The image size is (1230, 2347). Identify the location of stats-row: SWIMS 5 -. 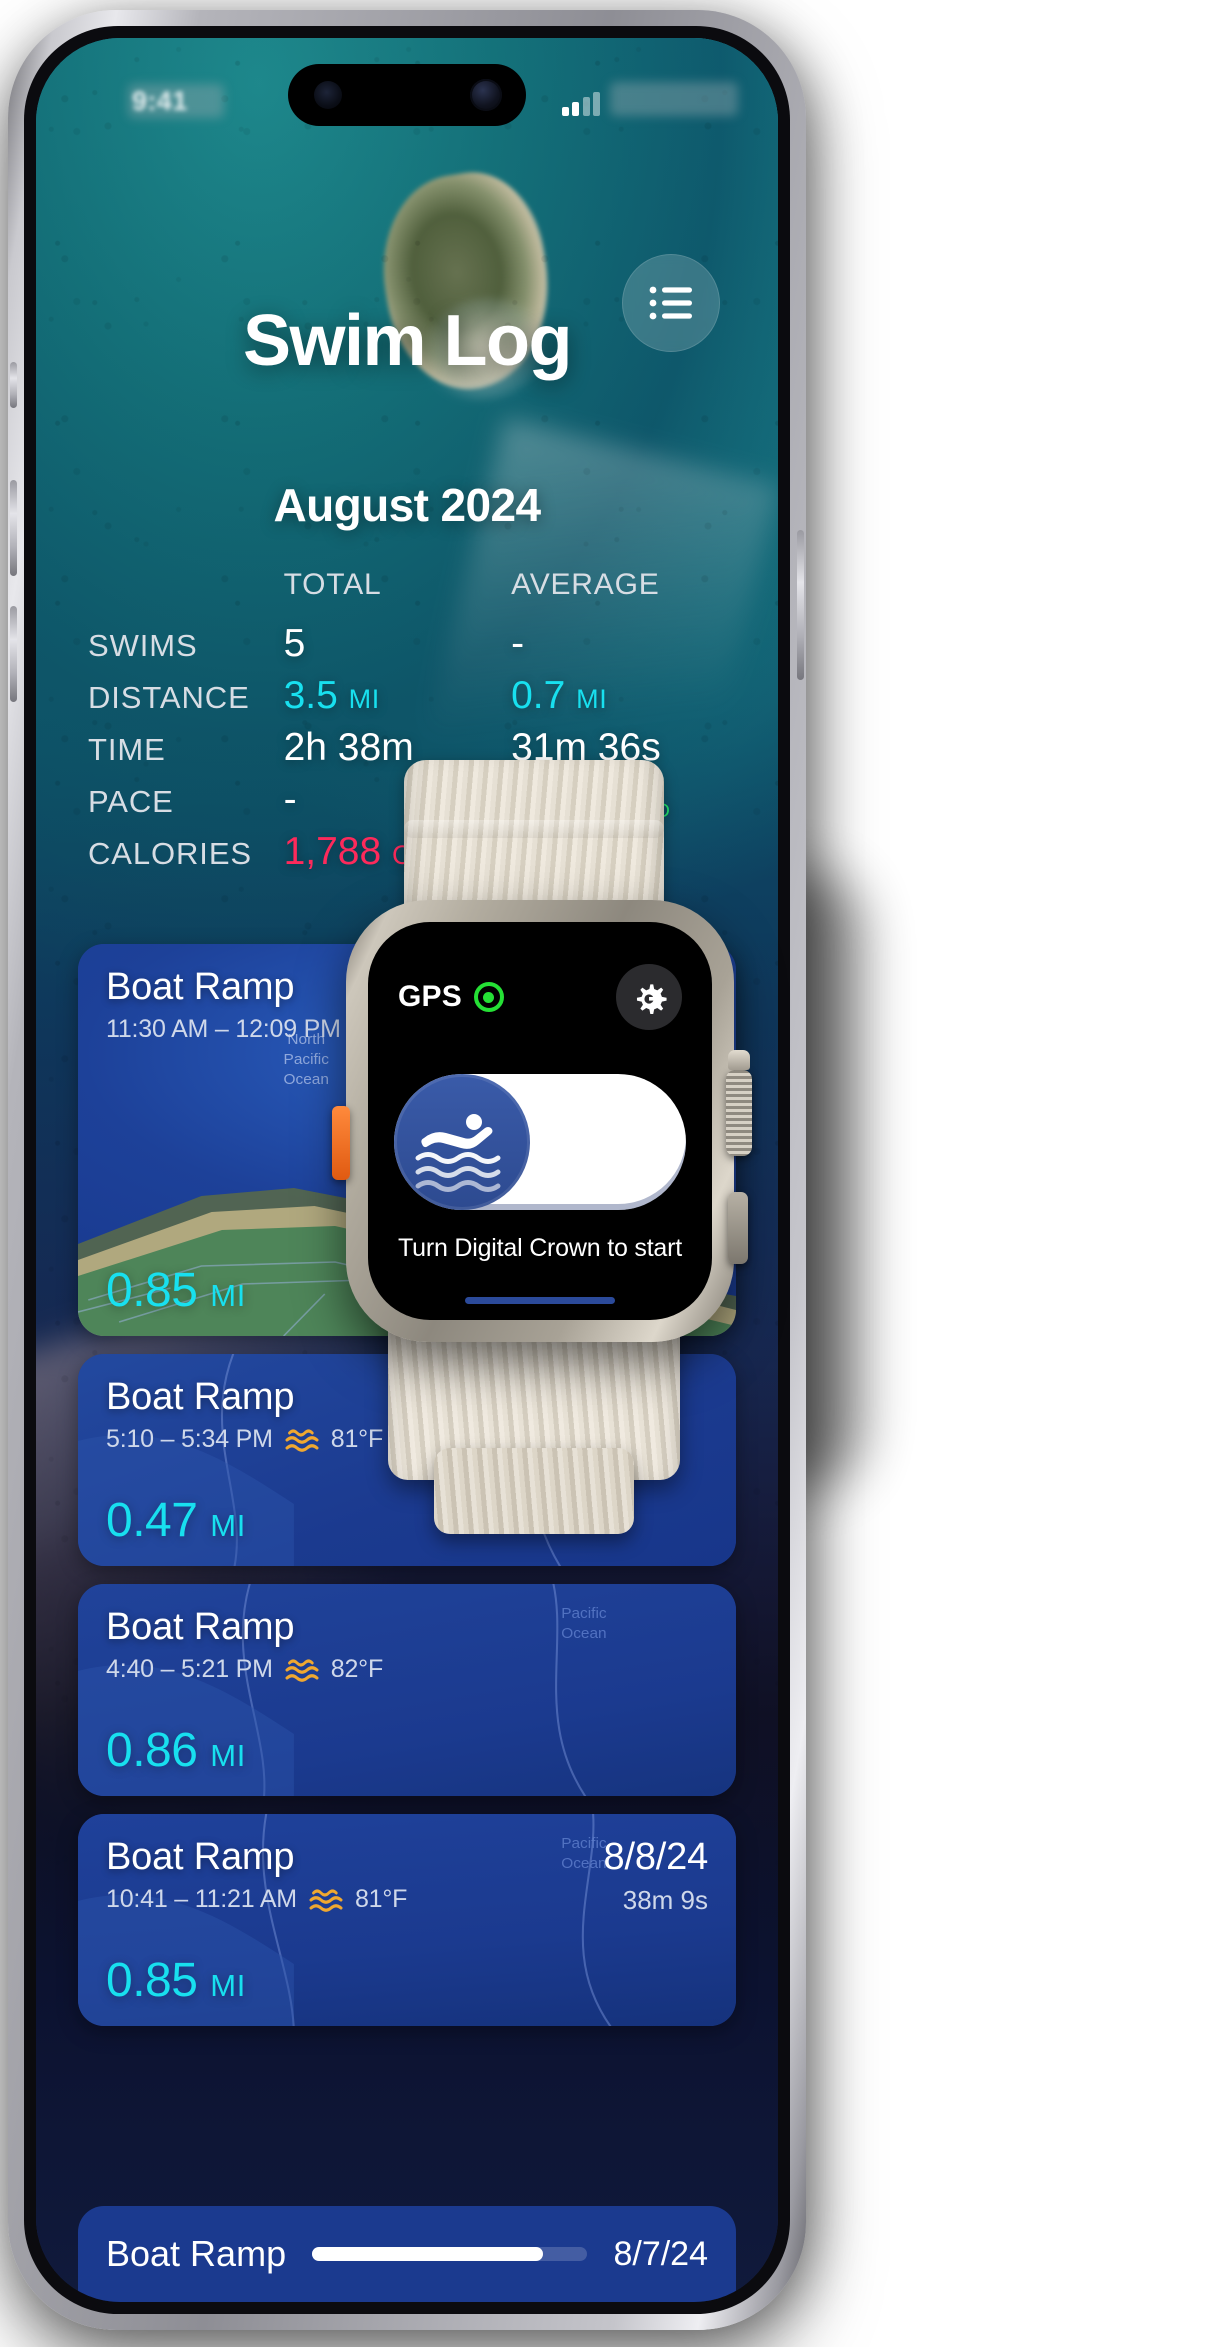
(404, 644).